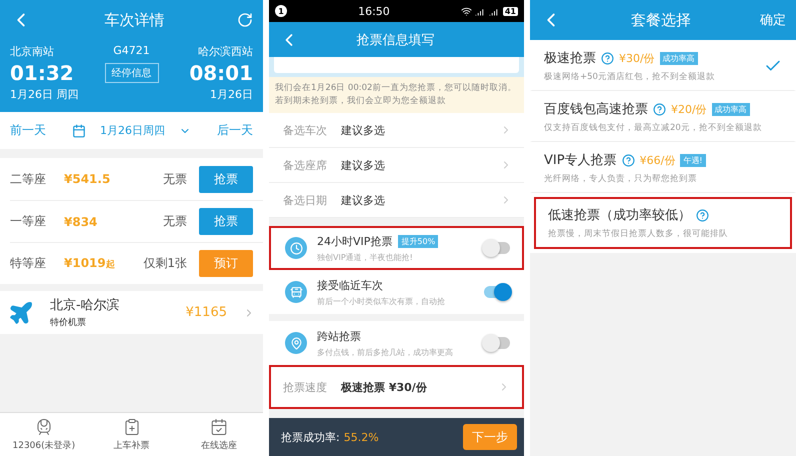  Describe the element at coordinates (689, 109) in the screenshot. I see `package-price: ¥20/份` at that location.